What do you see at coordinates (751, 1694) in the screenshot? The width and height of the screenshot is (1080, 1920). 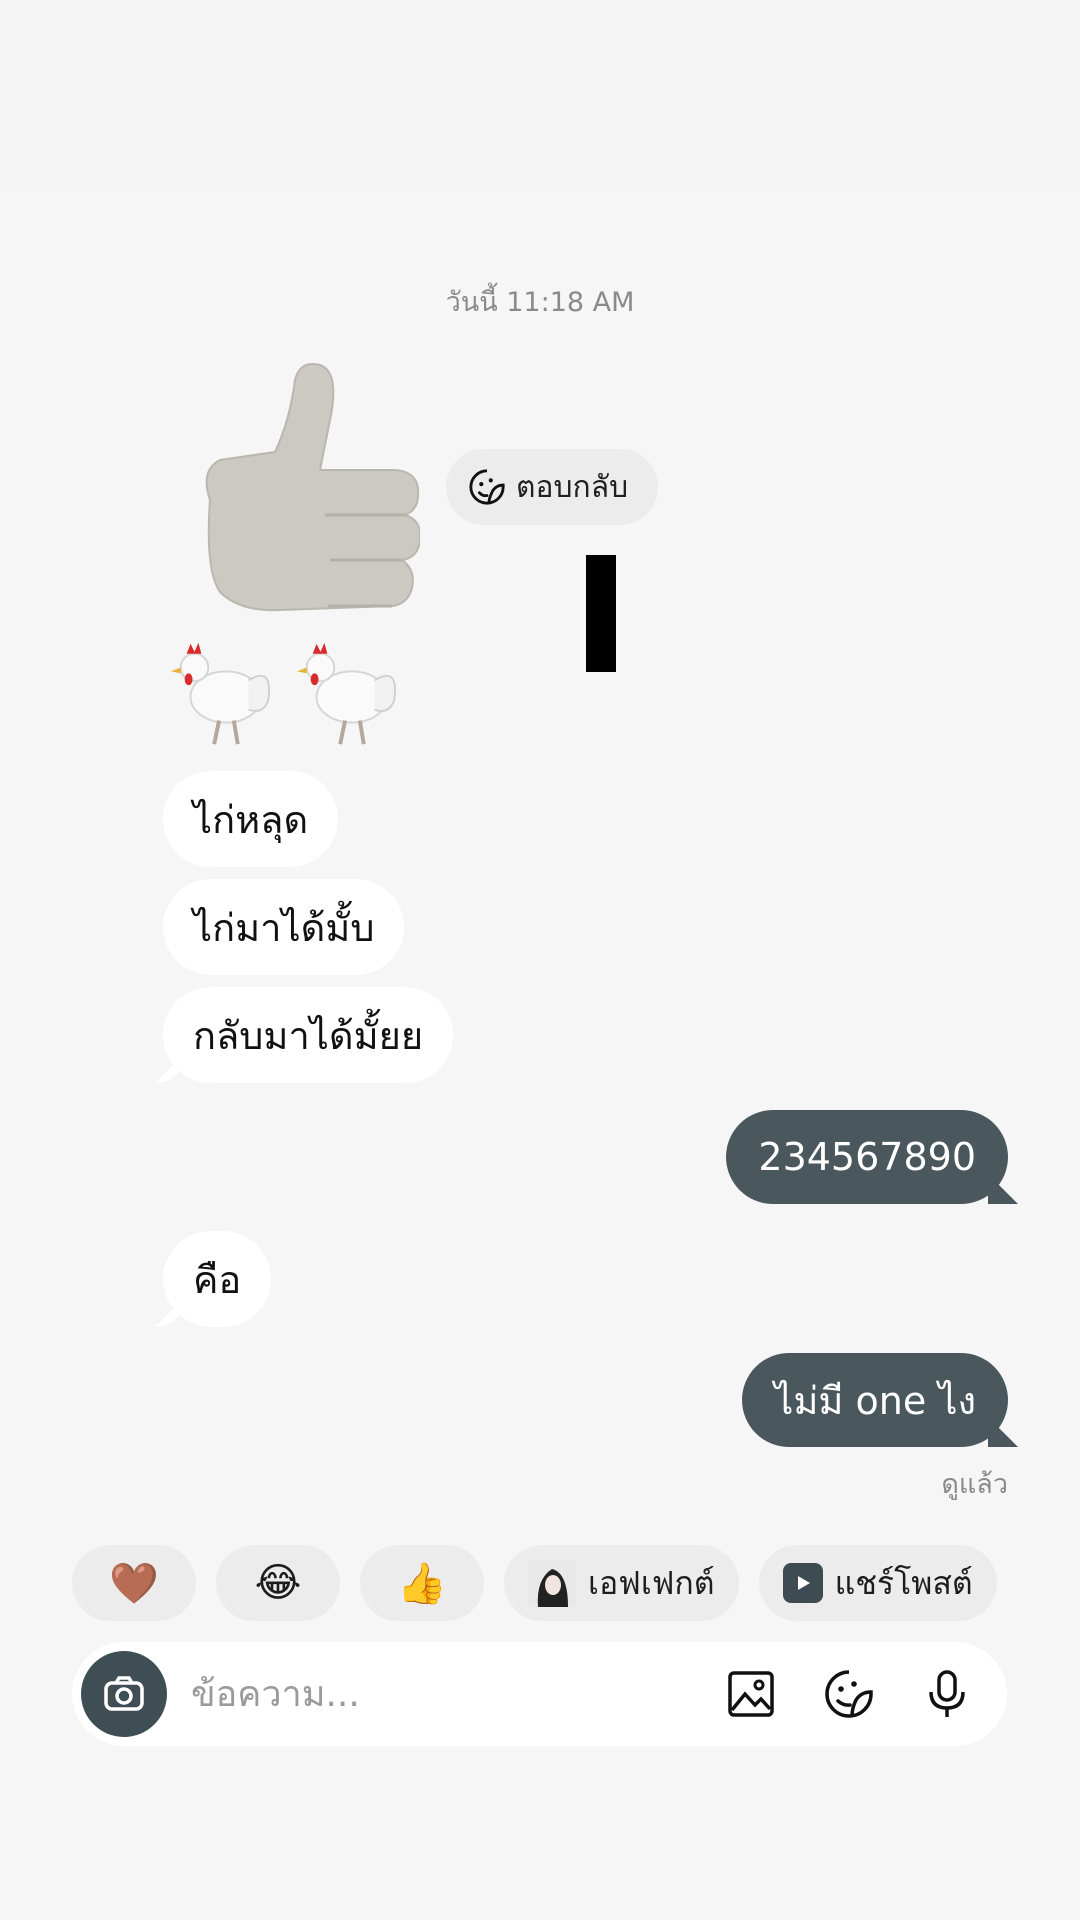 I see `gallery-icon` at bounding box center [751, 1694].